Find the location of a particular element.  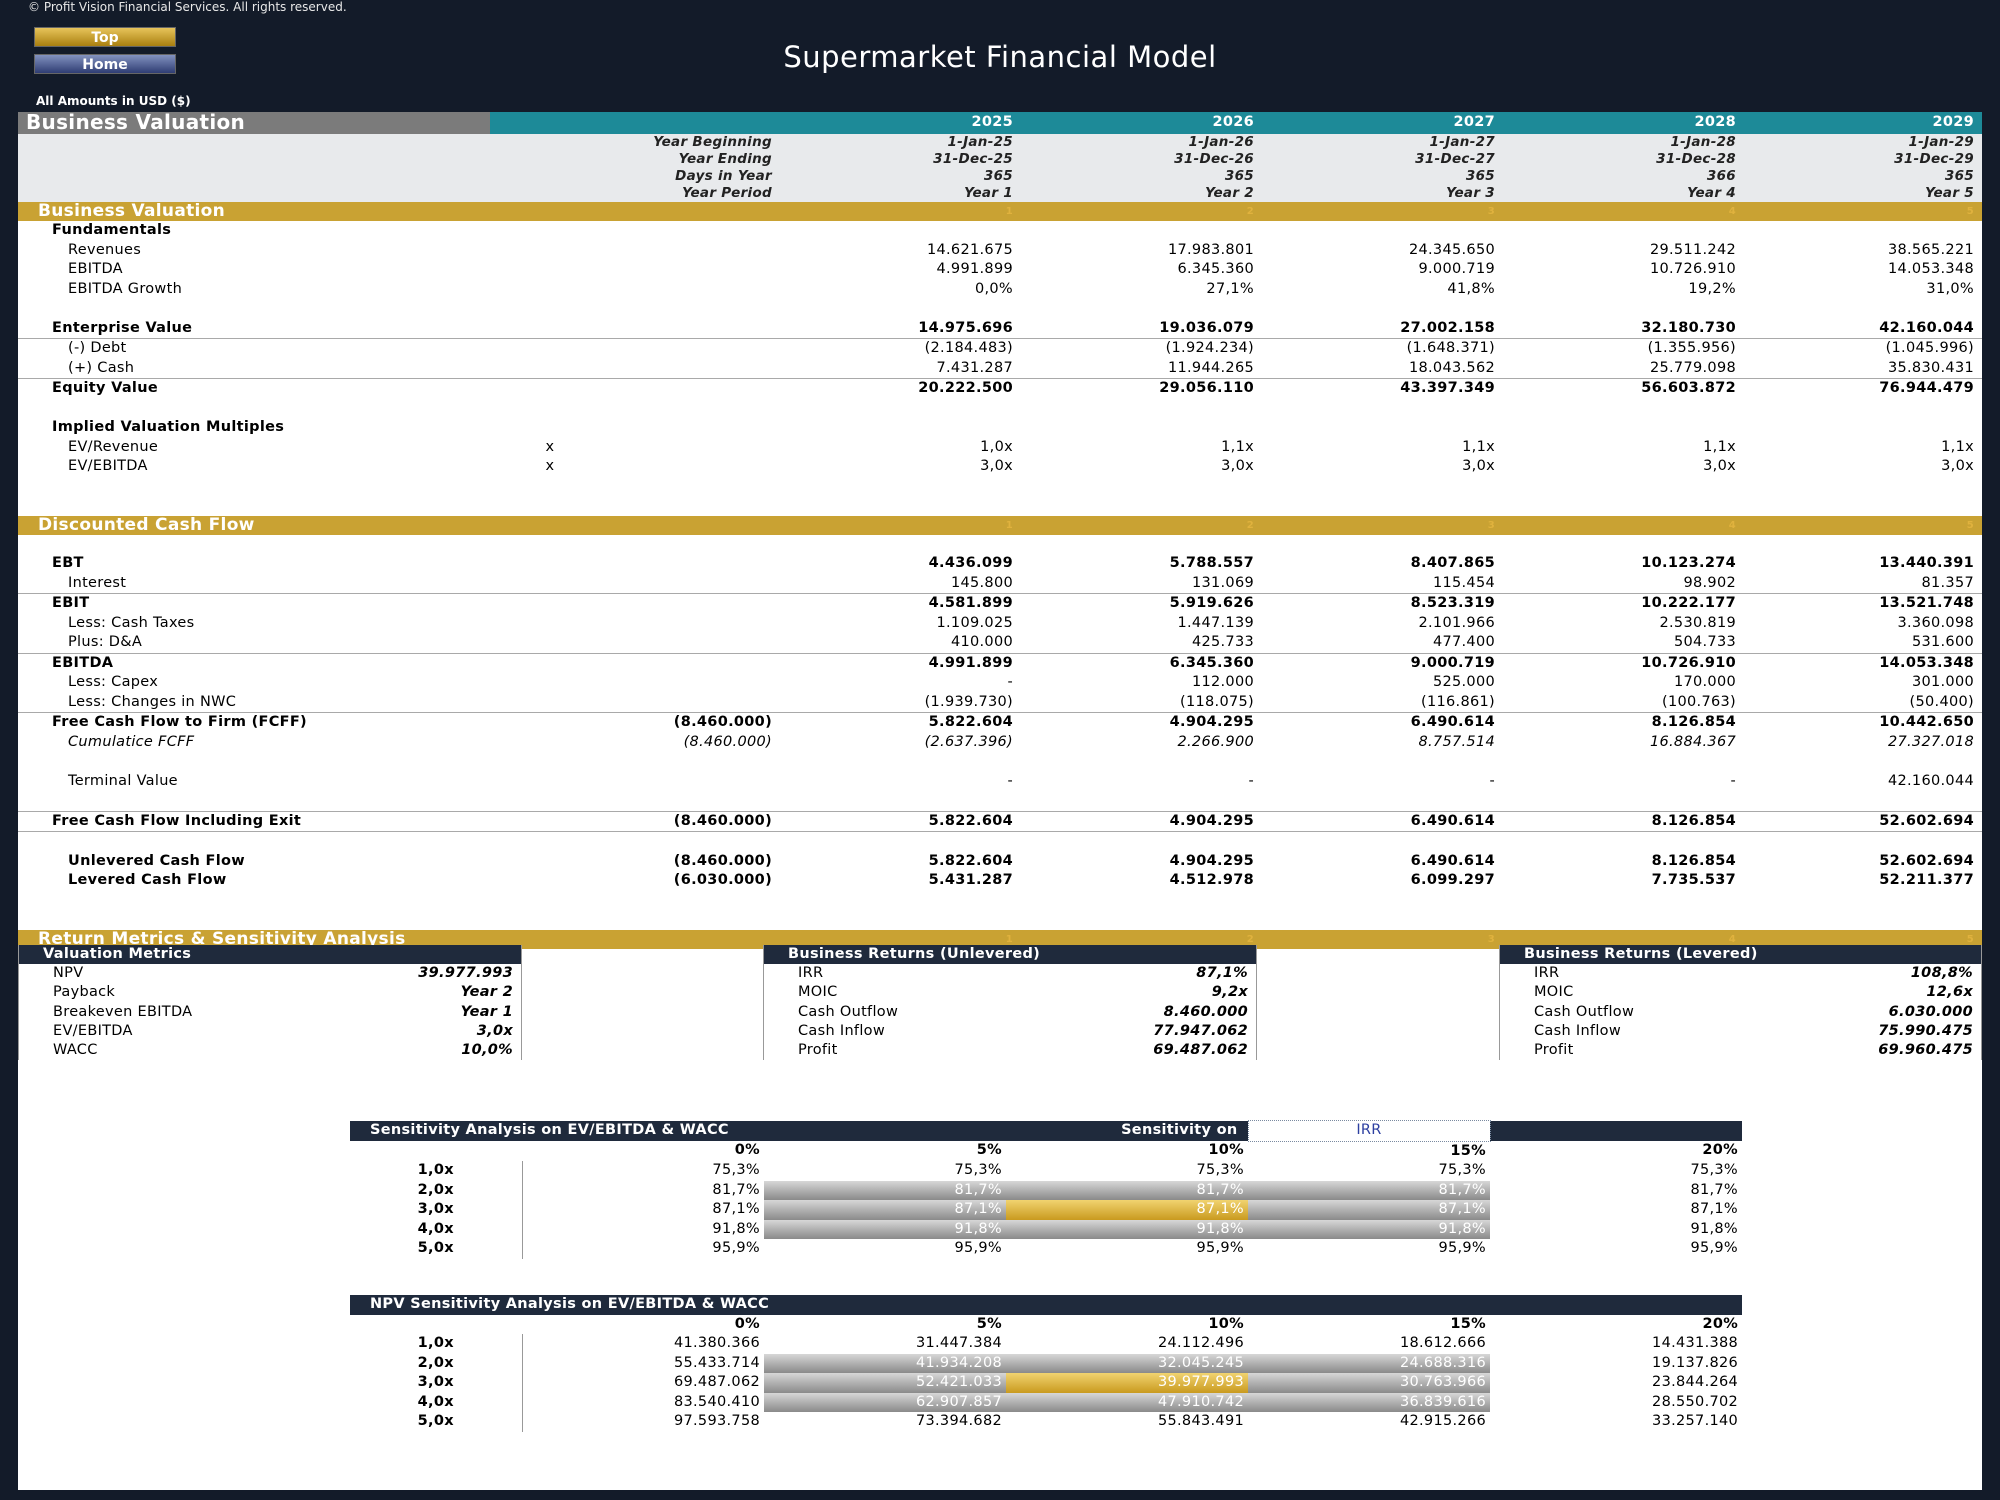

value-cell: 1-Jan-28 is located at coordinates (1623, 142).